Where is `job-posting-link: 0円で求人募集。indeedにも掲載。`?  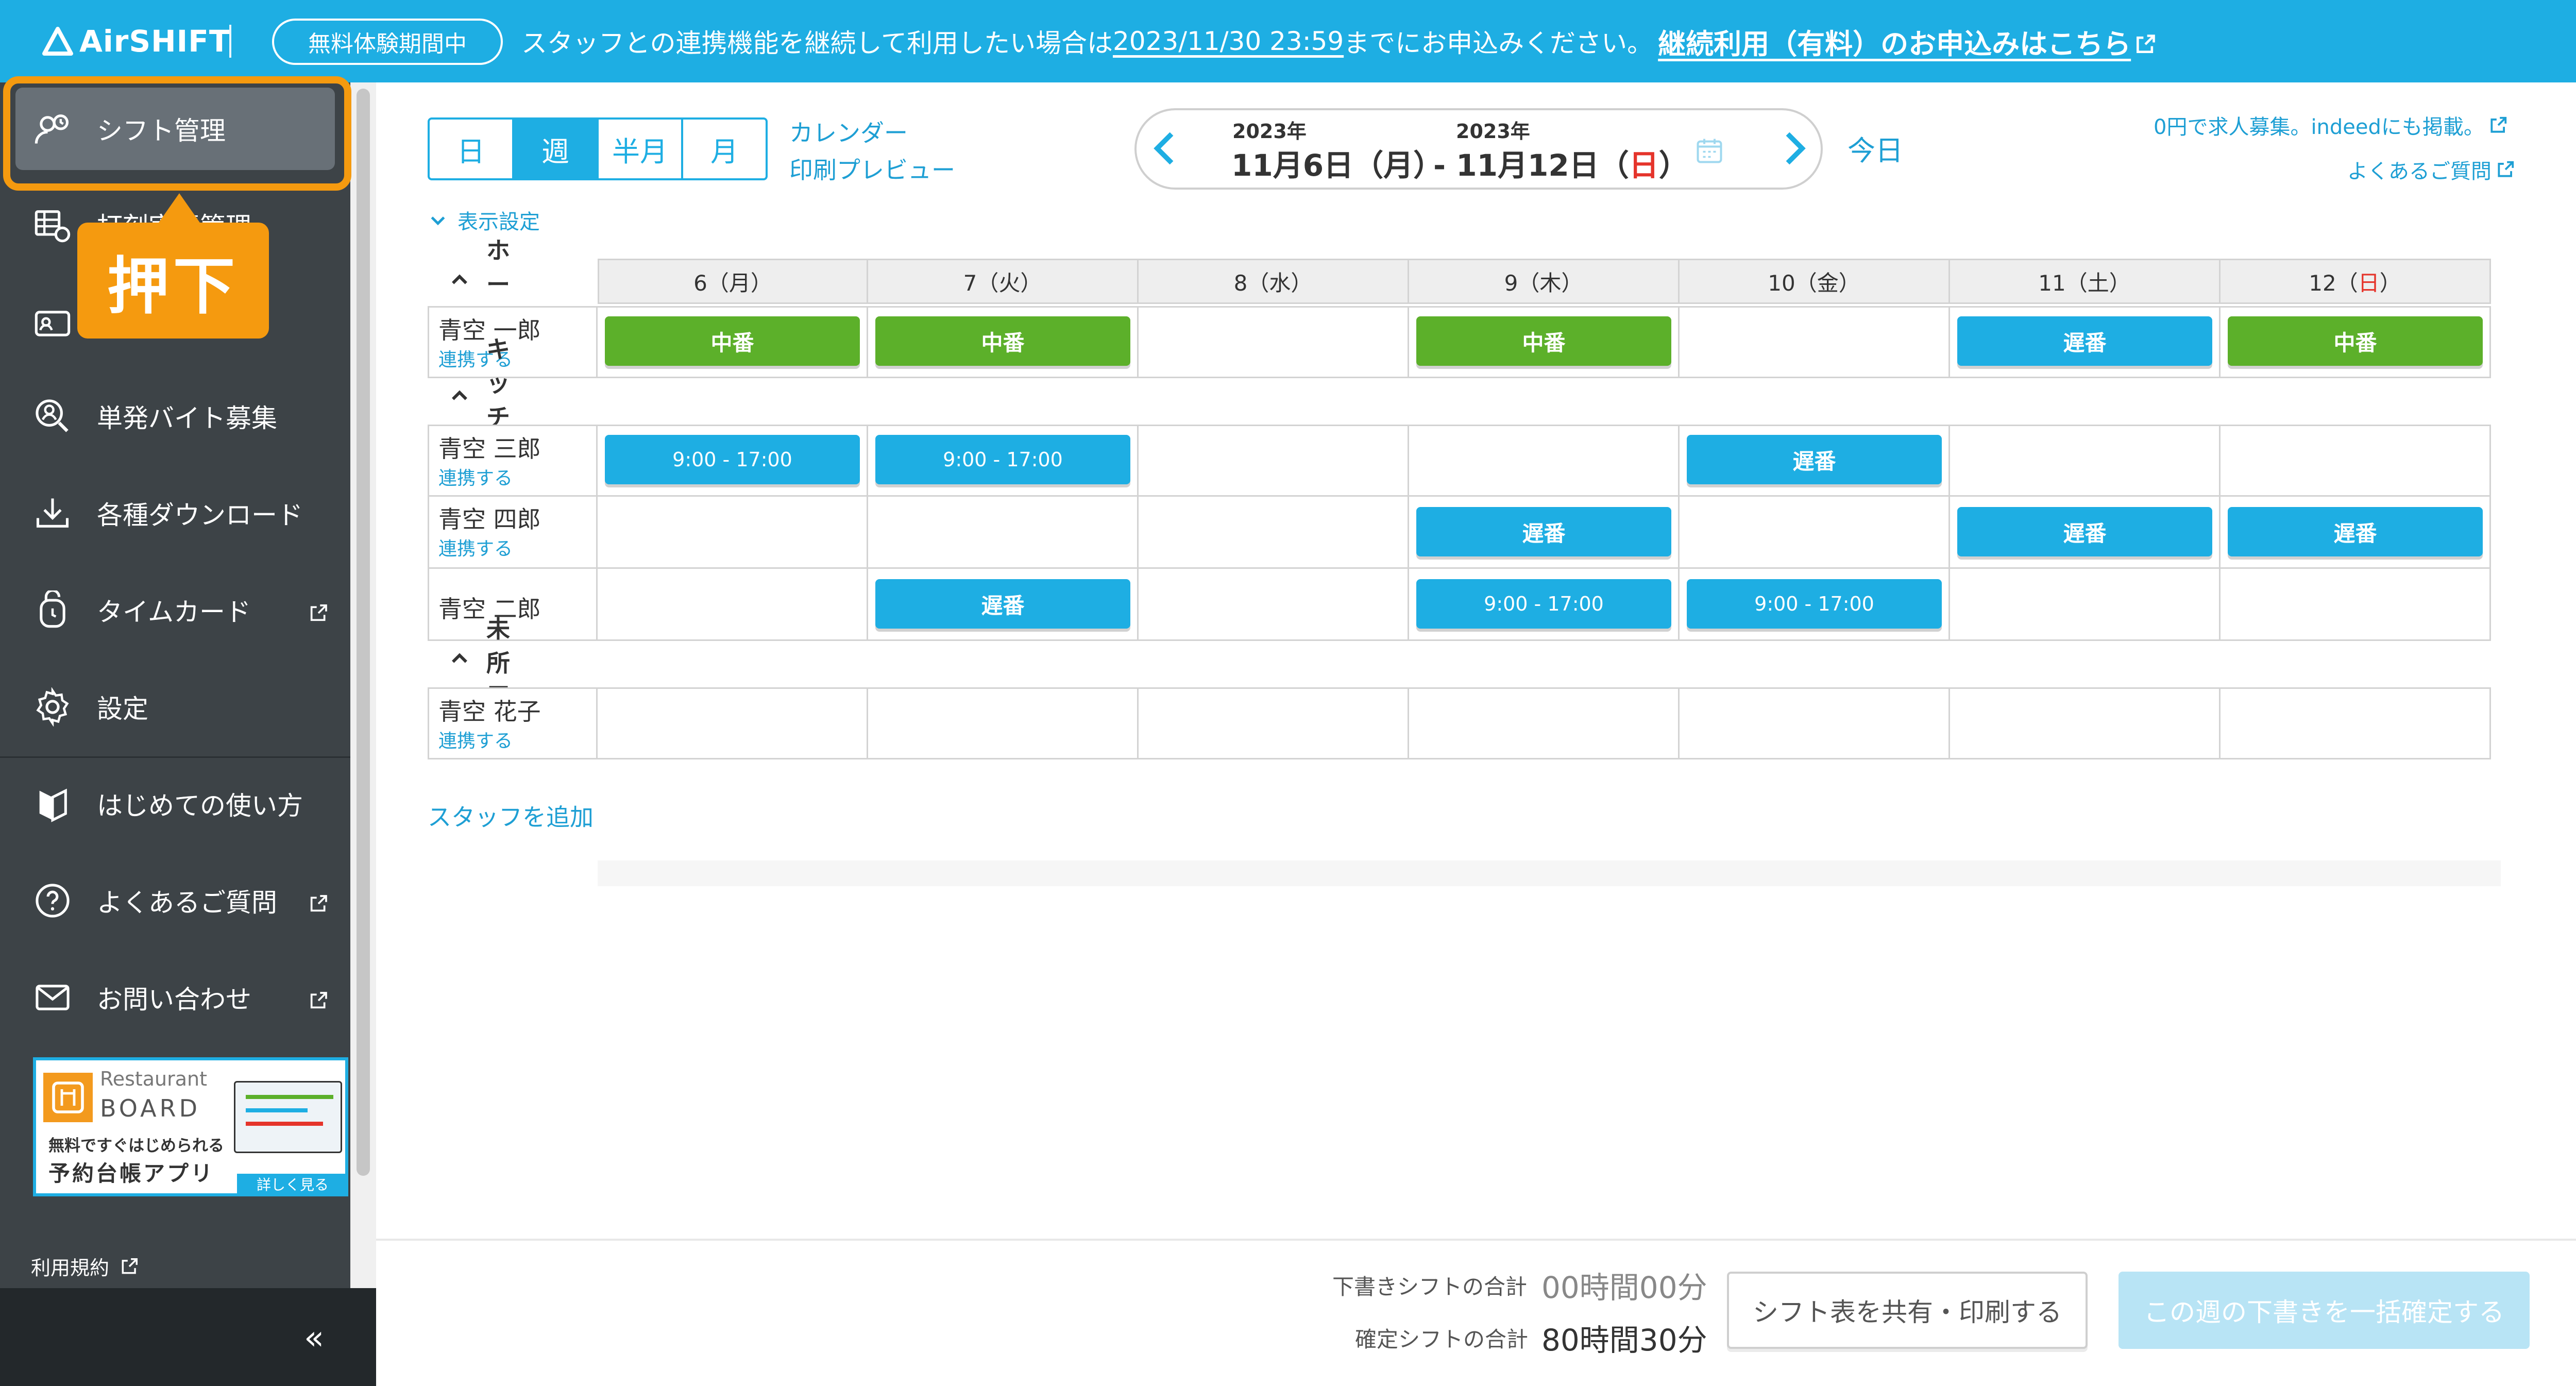 job-posting-link: 0円で求人募集。indeedにも掲載。 is located at coordinates (2331, 125).